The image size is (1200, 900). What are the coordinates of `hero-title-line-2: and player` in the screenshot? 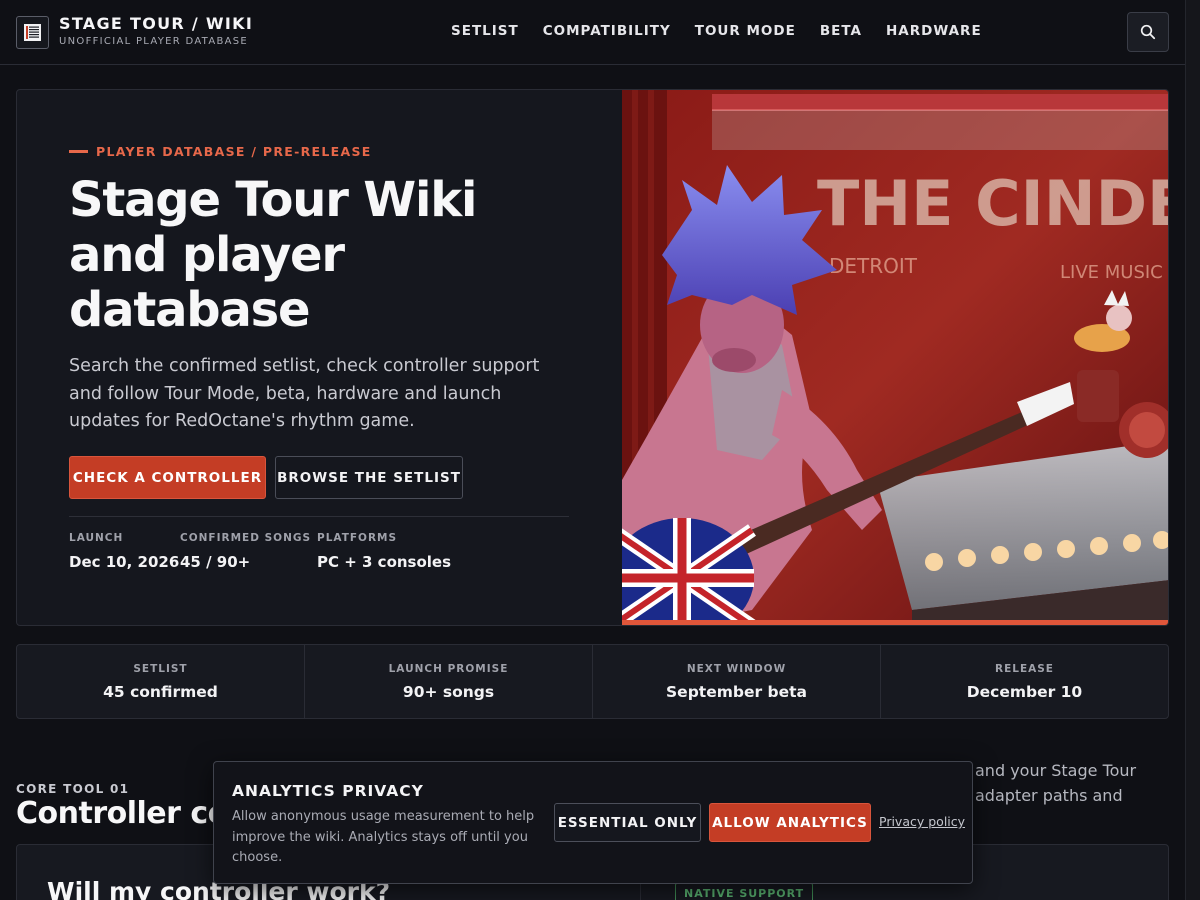 It's located at (207, 255).